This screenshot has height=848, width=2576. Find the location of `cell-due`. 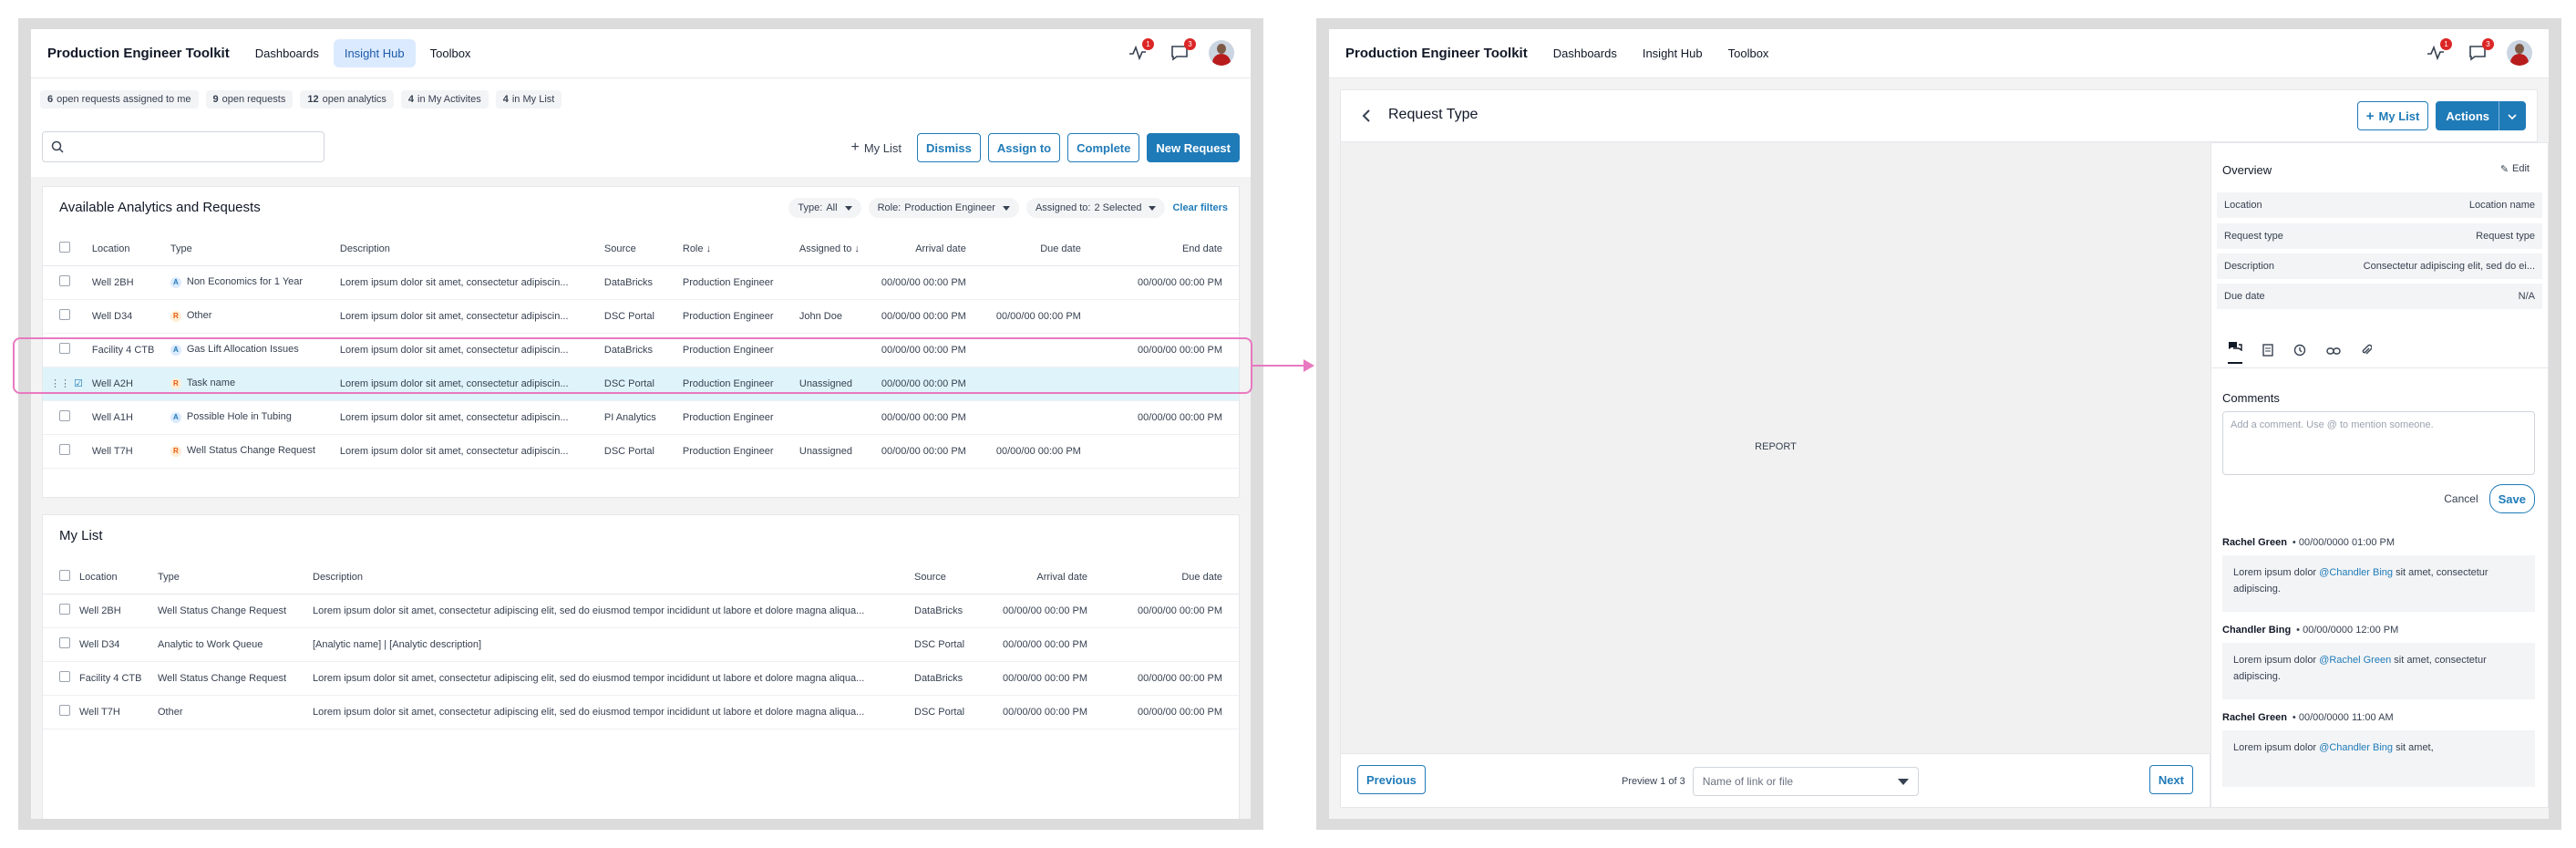

cell-due is located at coordinates (1023, 417).